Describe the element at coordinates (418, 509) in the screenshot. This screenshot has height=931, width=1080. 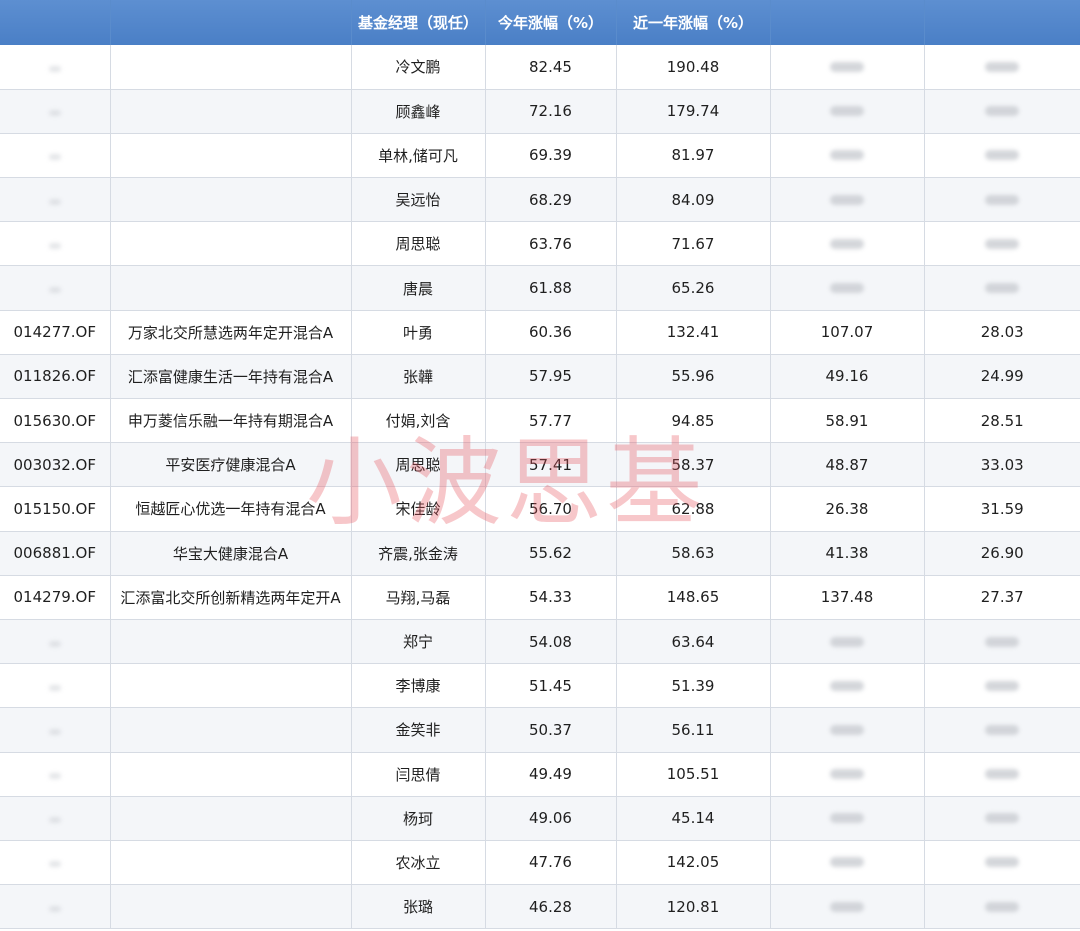
I see `manager-cell: 宋佳龄` at that location.